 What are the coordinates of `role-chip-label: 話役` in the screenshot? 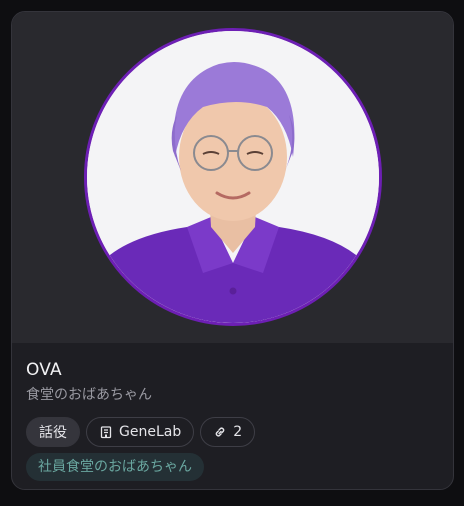 It's located at (53, 433).